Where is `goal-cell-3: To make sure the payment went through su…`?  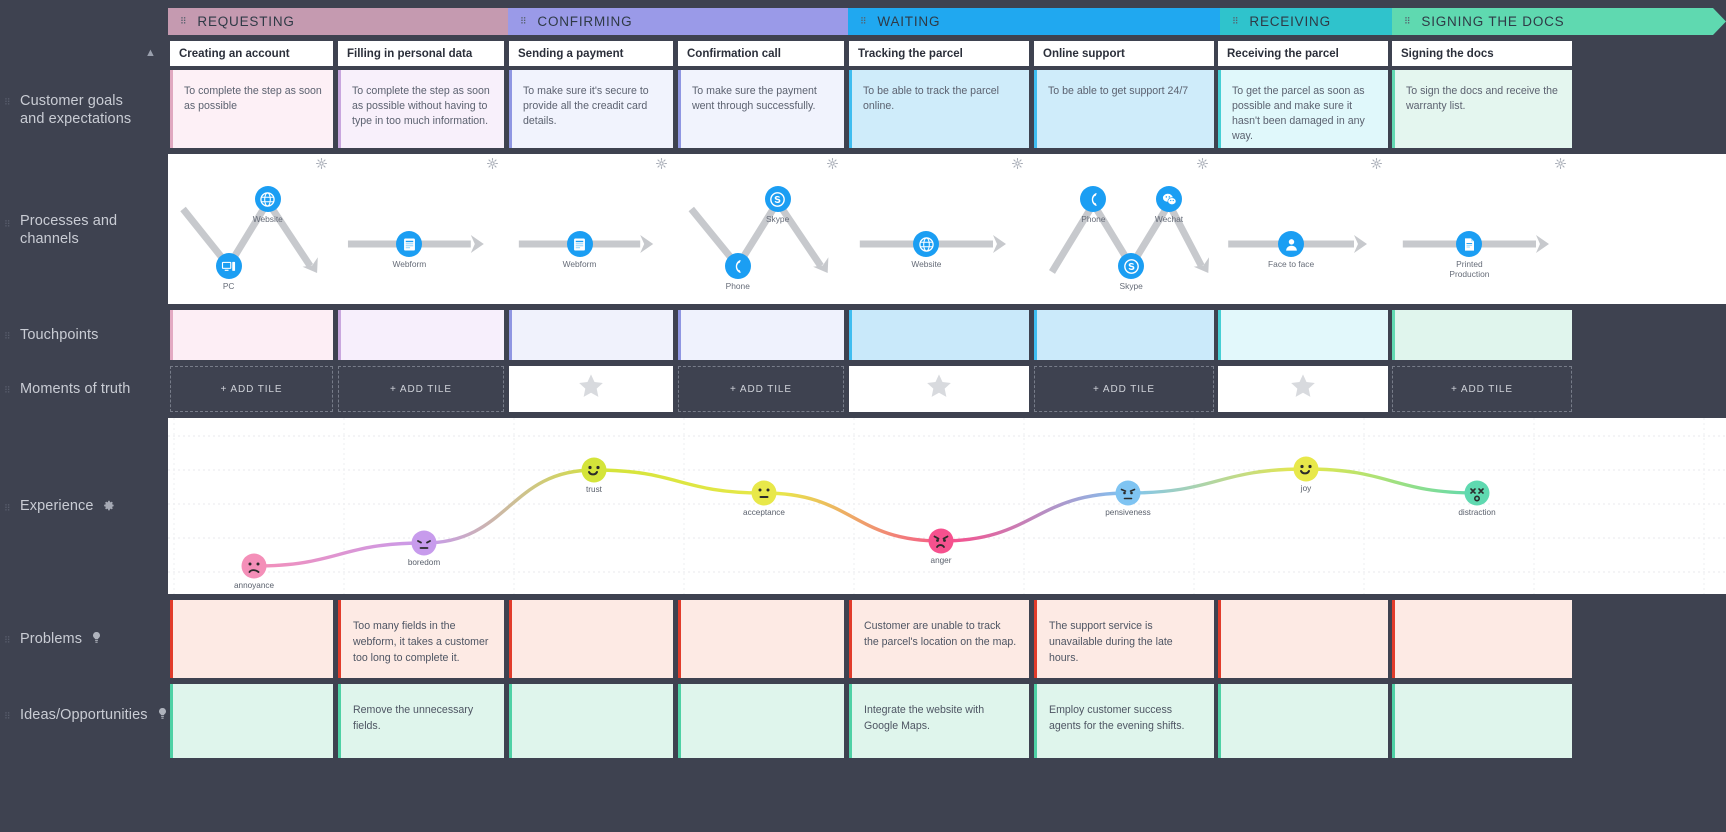 goal-cell-3: To make sure the payment went through su… is located at coordinates (761, 109).